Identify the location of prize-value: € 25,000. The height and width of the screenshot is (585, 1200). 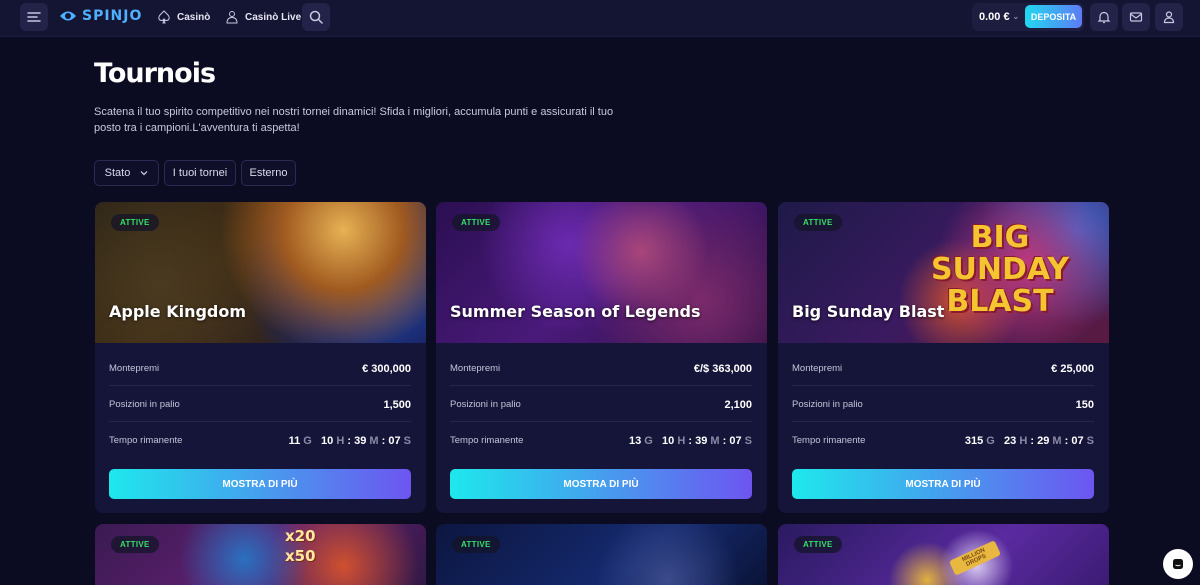
(1072, 369).